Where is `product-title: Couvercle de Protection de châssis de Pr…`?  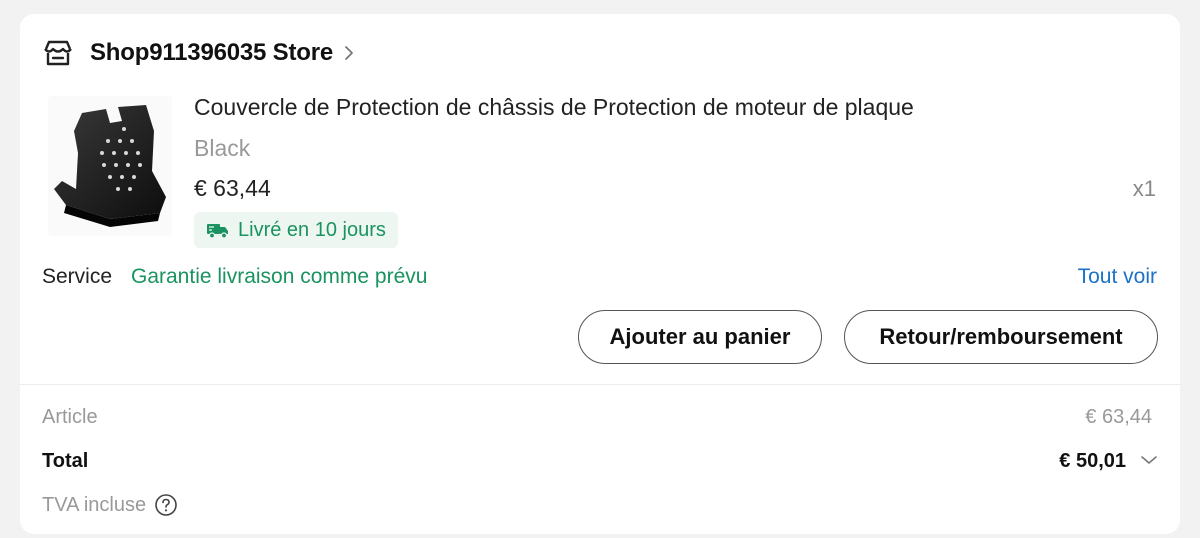
product-title: Couvercle de Protection de châssis de Pr… is located at coordinates (554, 107).